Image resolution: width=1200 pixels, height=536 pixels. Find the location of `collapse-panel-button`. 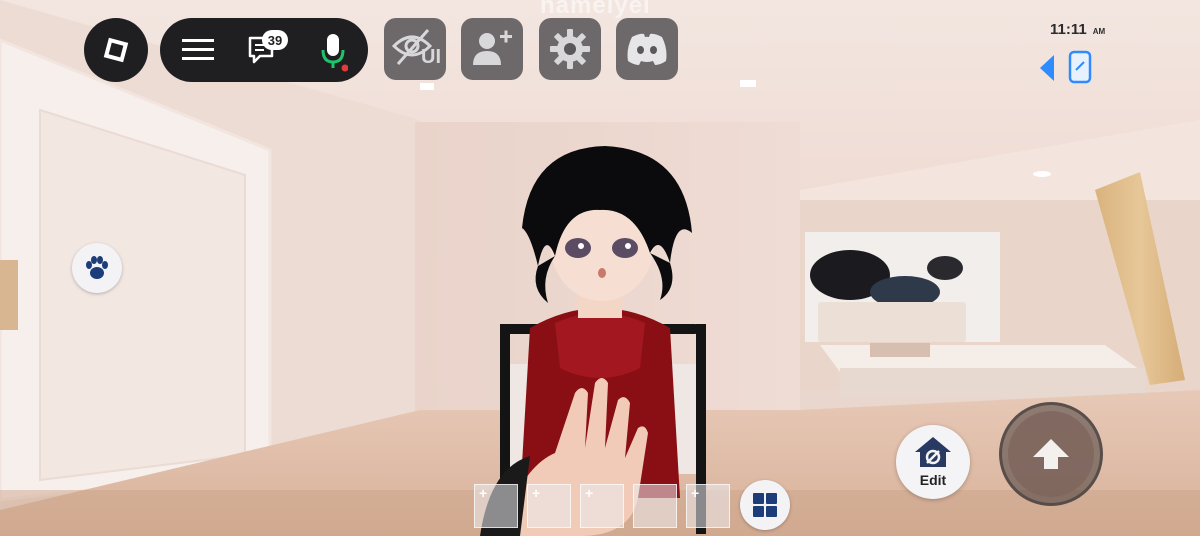

collapse-panel-button is located at coordinates (1048, 68).